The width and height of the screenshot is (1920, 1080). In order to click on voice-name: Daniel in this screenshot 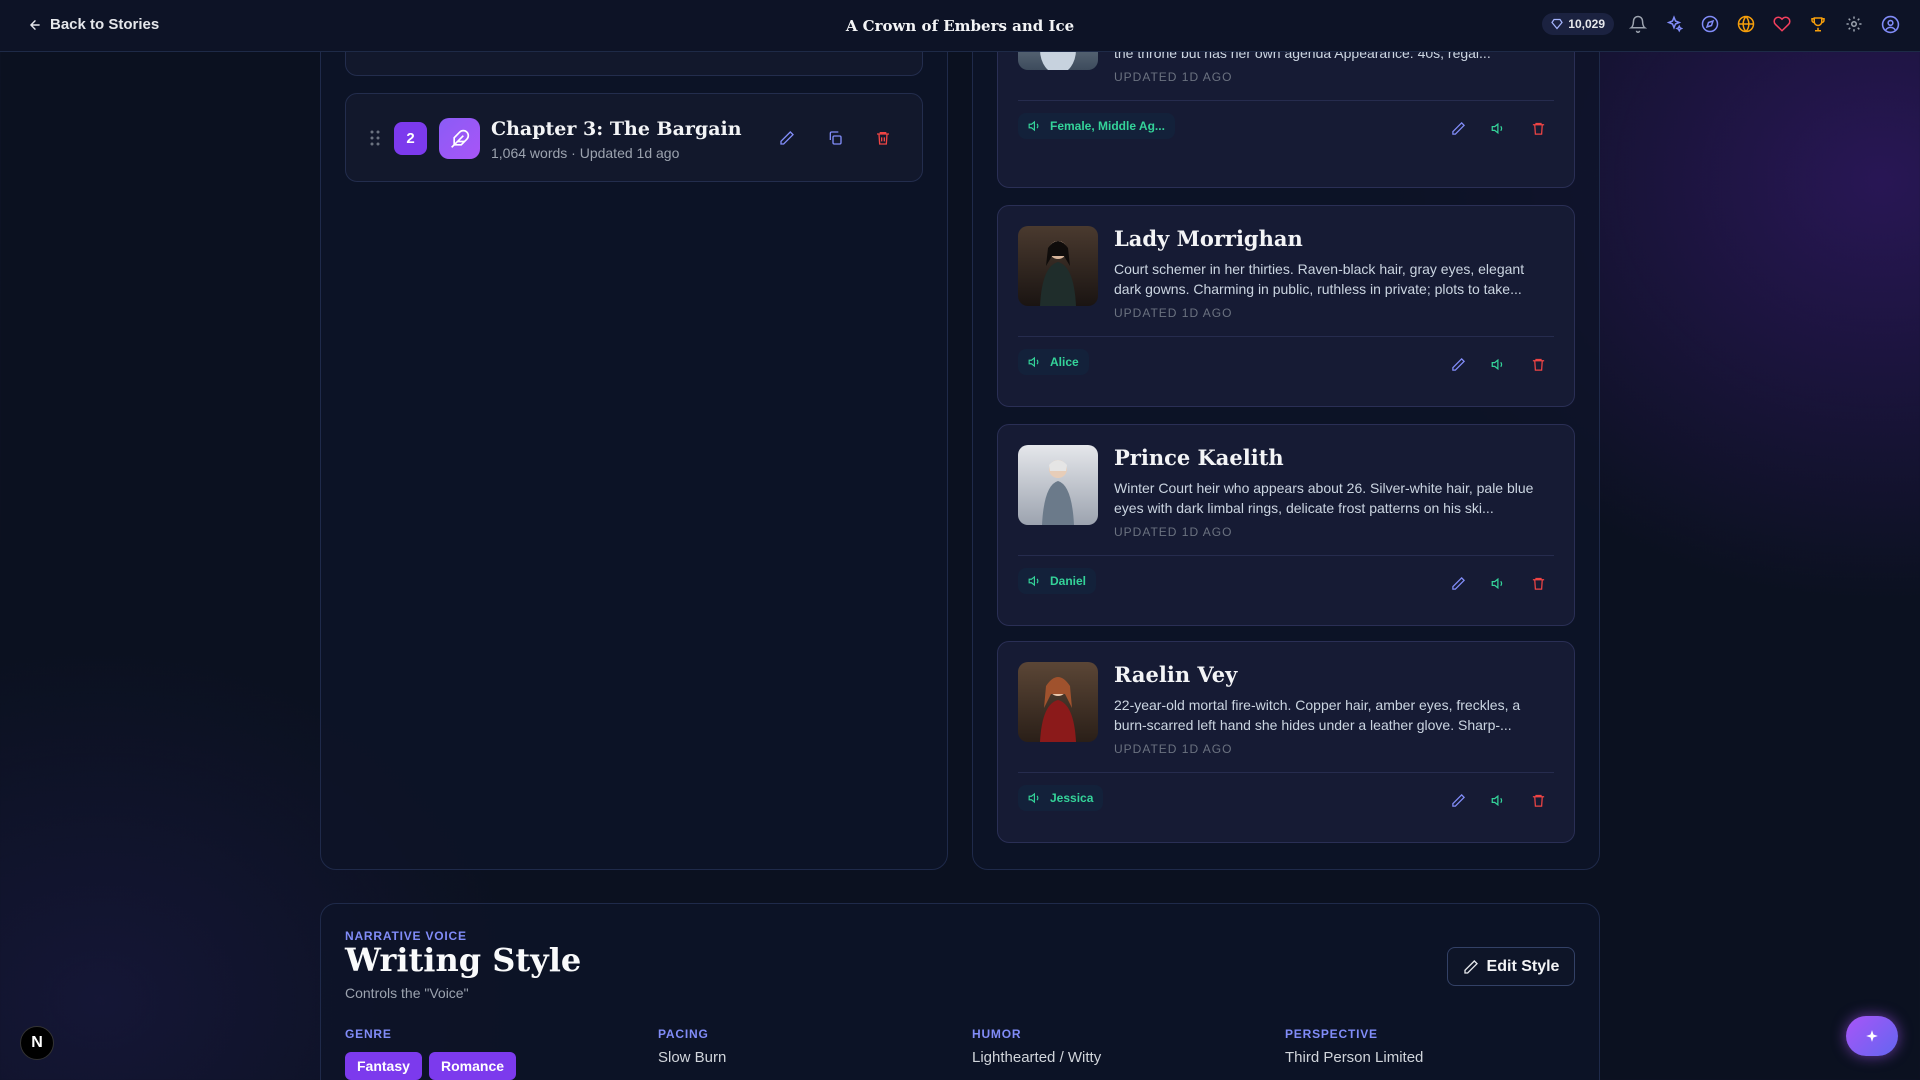, I will do `click(1068, 581)`.